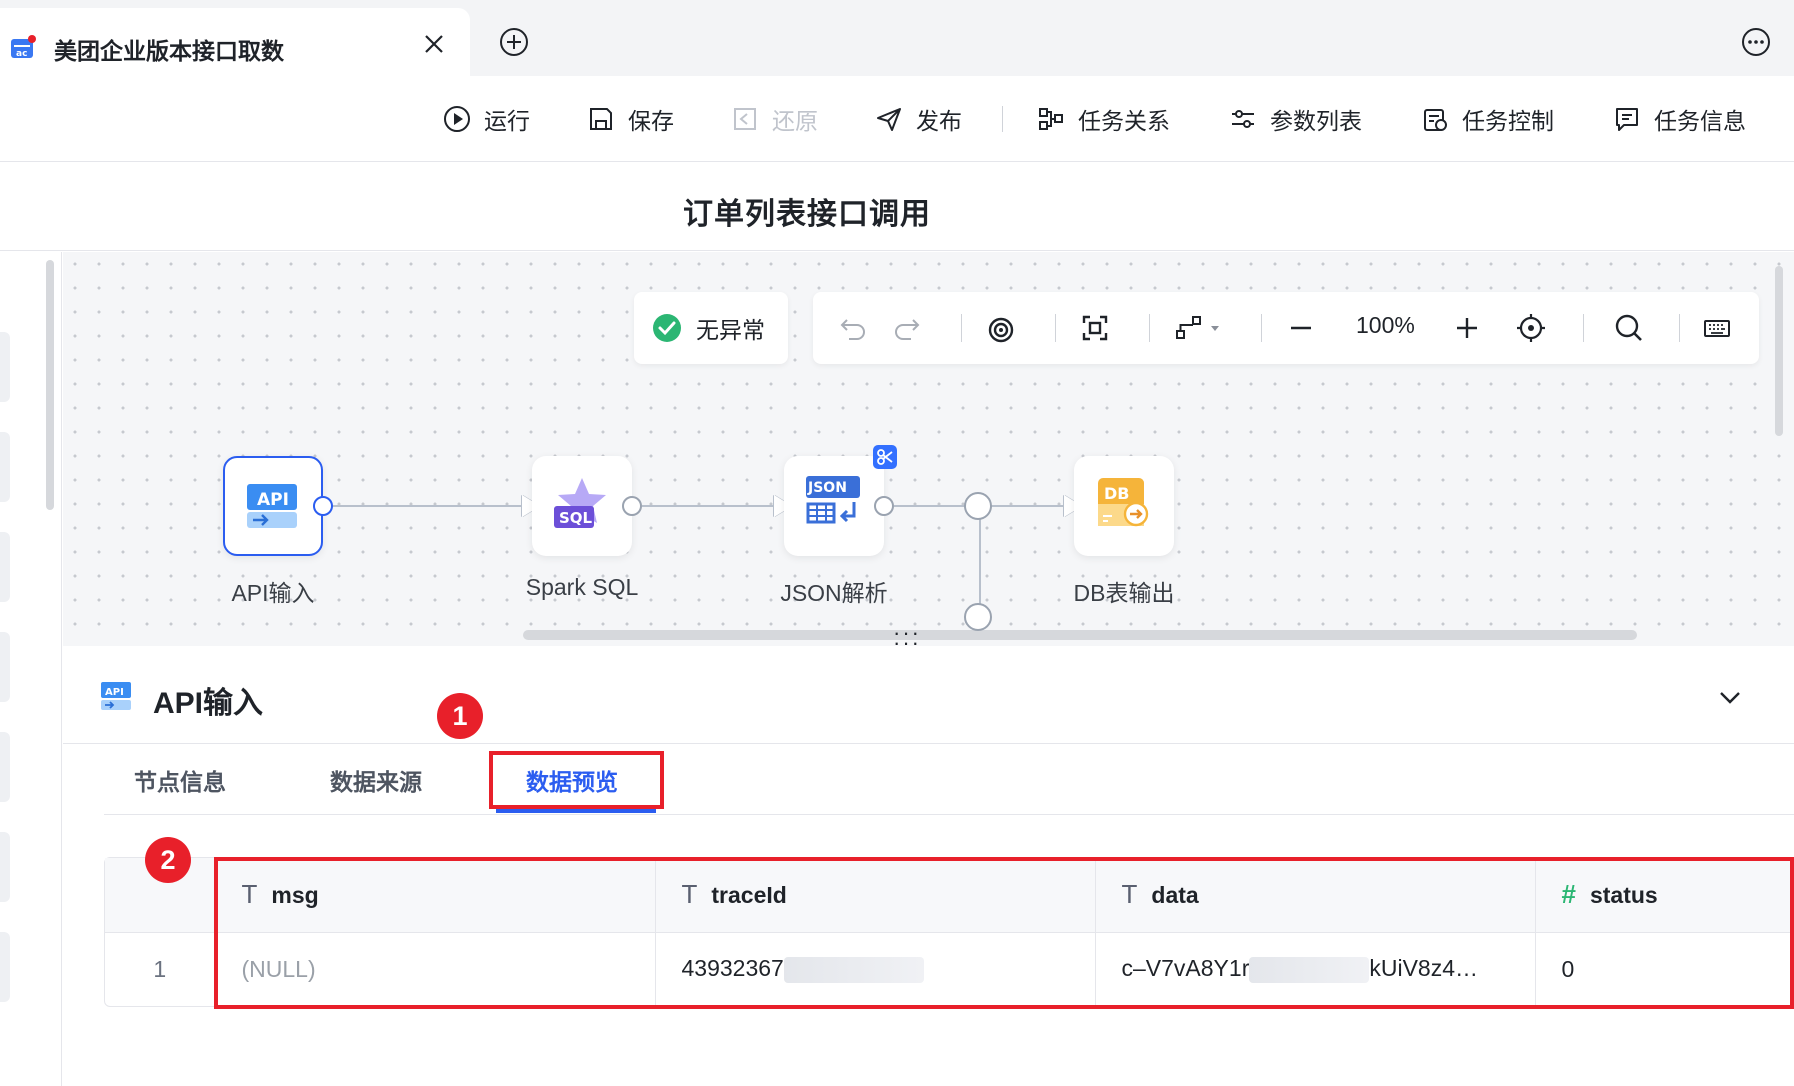 The width and height of the screenshot is (1794, 1086). Describe the element at coordinates (1198, 328) in the screenshot. I see `layout-dropdown-icon` at that location.